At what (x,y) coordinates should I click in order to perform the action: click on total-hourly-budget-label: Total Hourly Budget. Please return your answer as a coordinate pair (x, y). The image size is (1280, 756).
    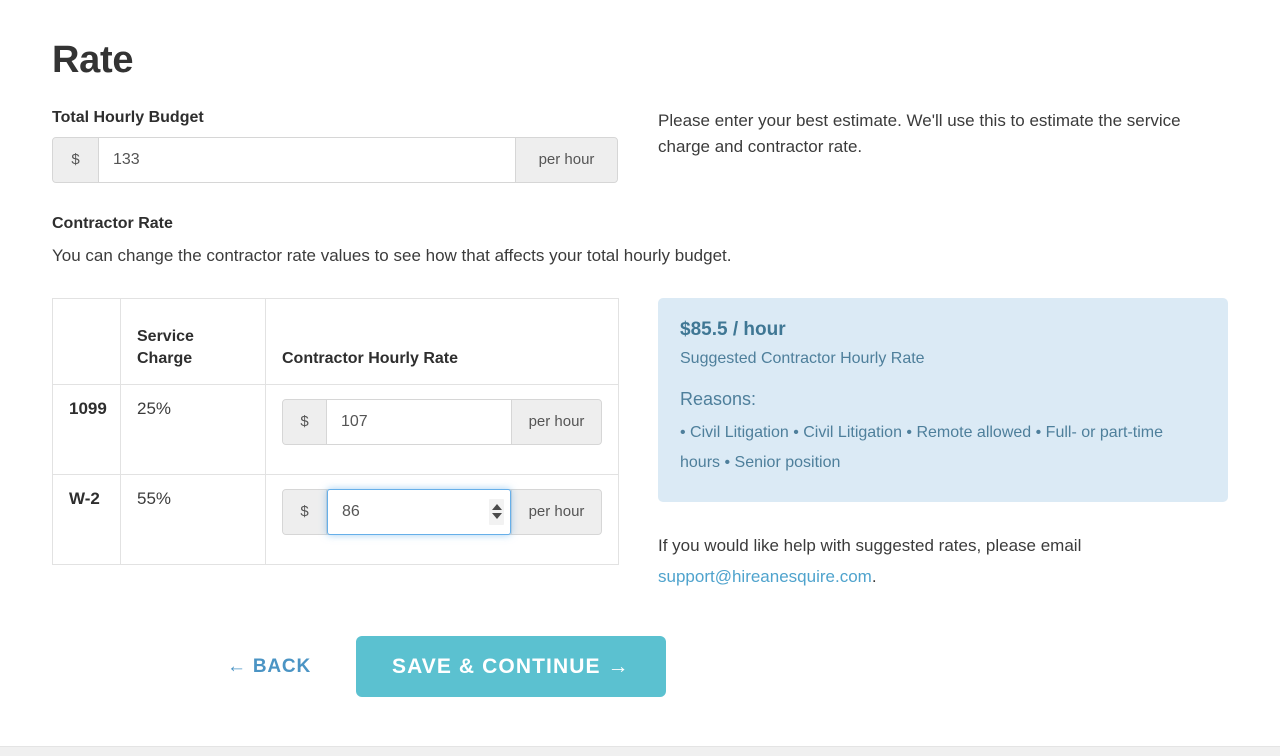
    Looking at the image, I should click on (128, 117).